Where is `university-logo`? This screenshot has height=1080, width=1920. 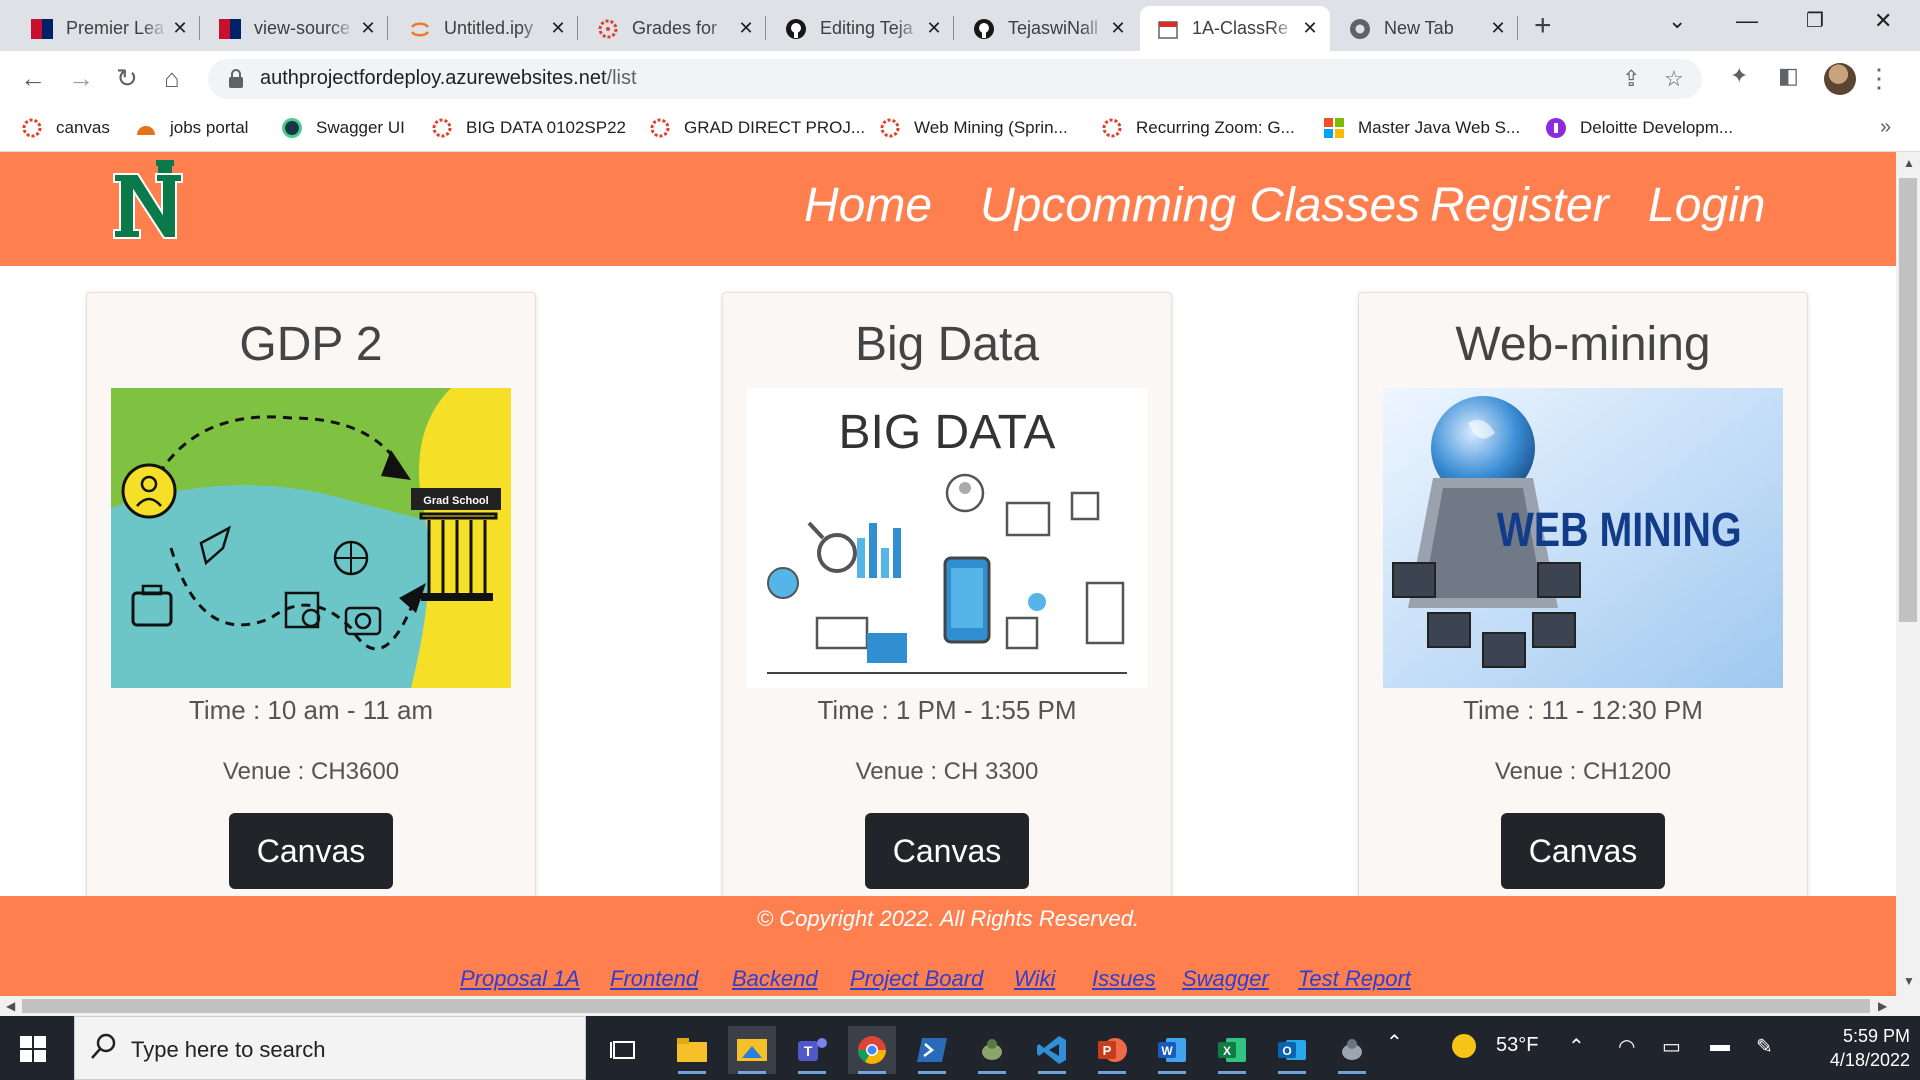
university-logo is located at coordinates (149, 203).